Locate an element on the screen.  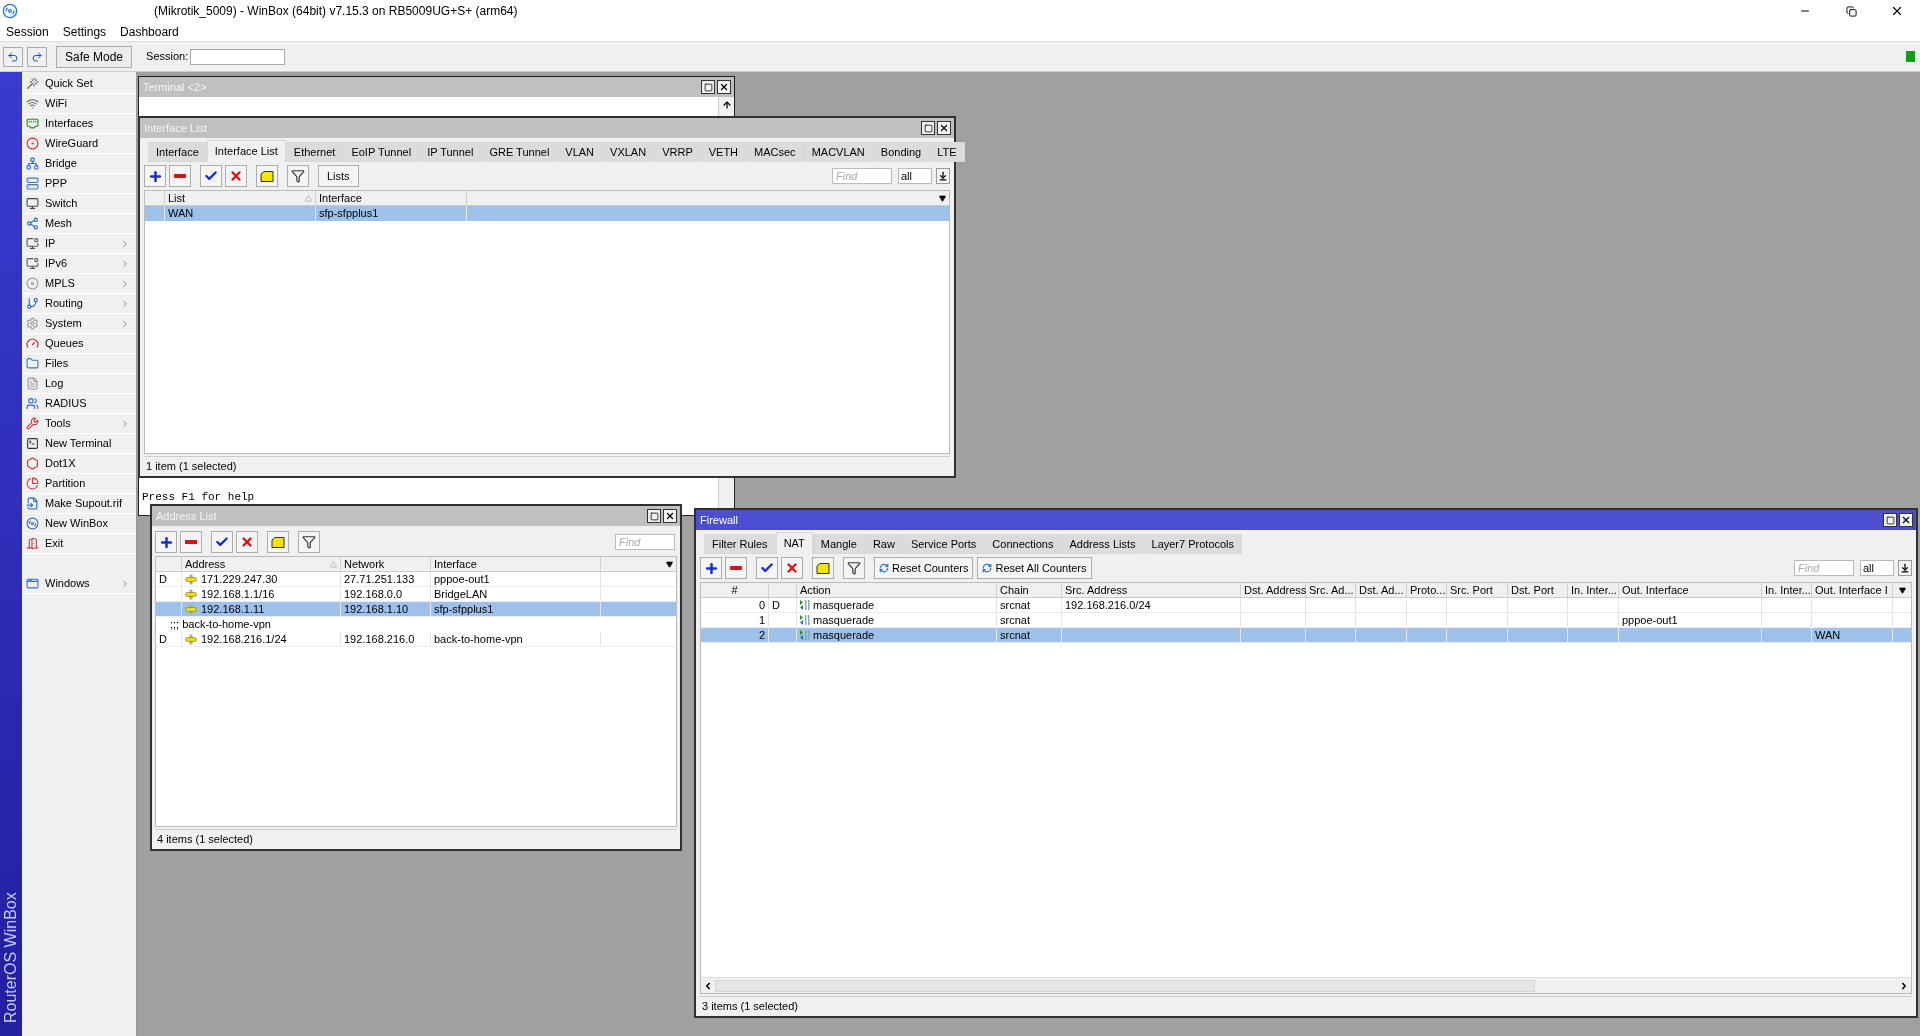
tab: NAT is located at coordinates (794, 543).